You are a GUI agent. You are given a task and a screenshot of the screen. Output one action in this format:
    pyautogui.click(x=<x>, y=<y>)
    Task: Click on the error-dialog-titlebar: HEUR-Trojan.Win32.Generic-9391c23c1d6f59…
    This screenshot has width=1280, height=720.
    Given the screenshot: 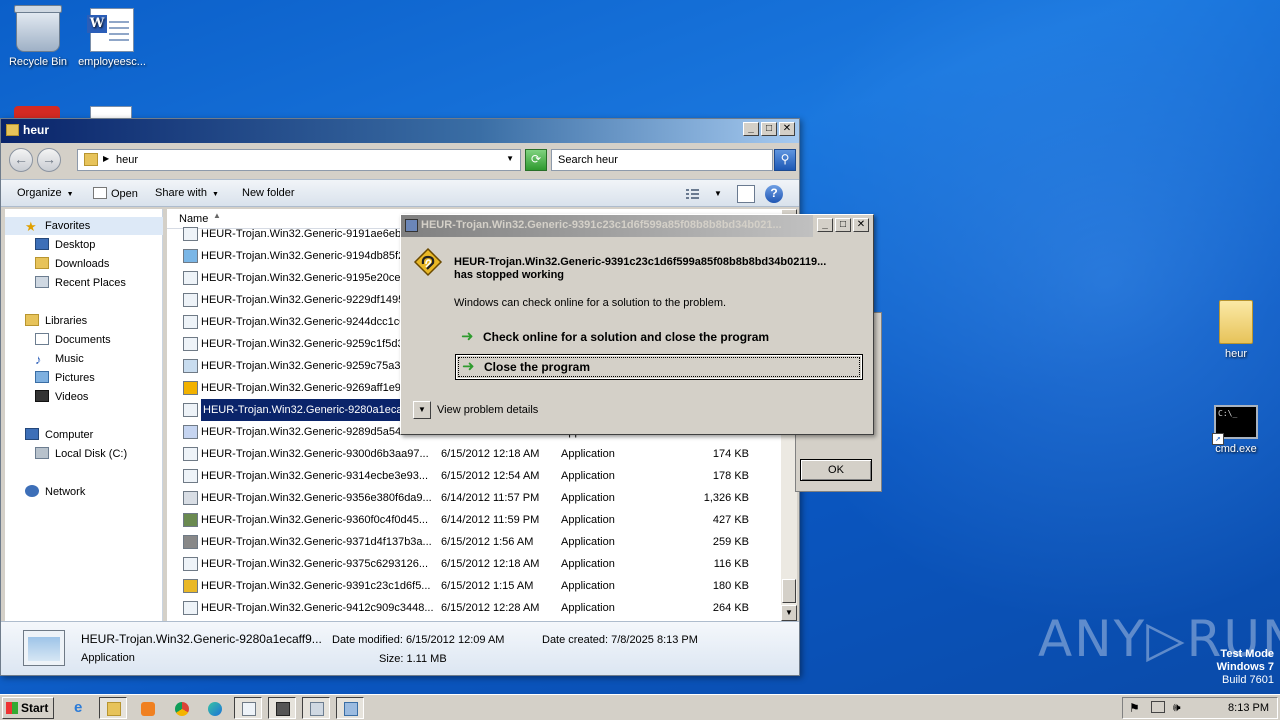 What is the action you would take?
    pyautogui.click(x=607, y=226)
    